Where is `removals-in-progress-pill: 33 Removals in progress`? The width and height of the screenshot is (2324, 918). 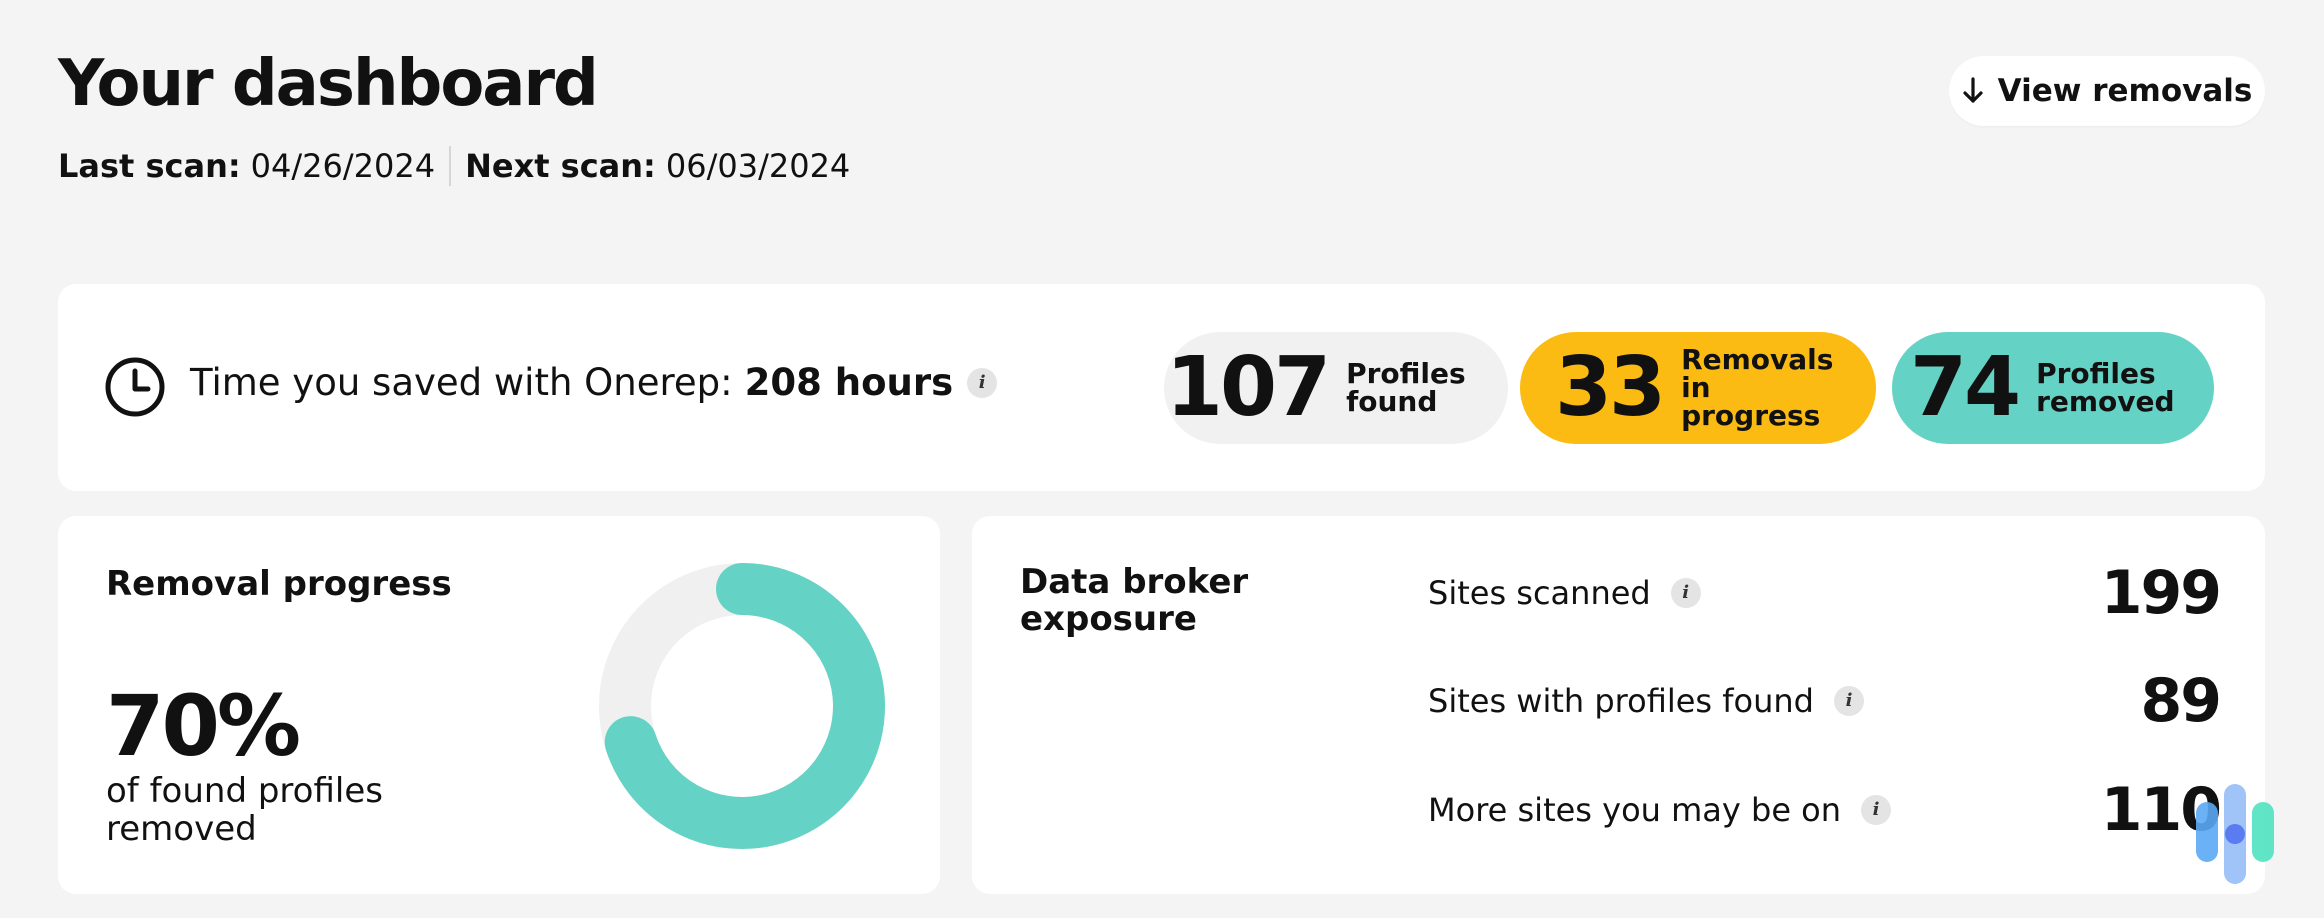
removals-in-progress-pill: 33 Removals in progress is located at coordinates (1698, 388).